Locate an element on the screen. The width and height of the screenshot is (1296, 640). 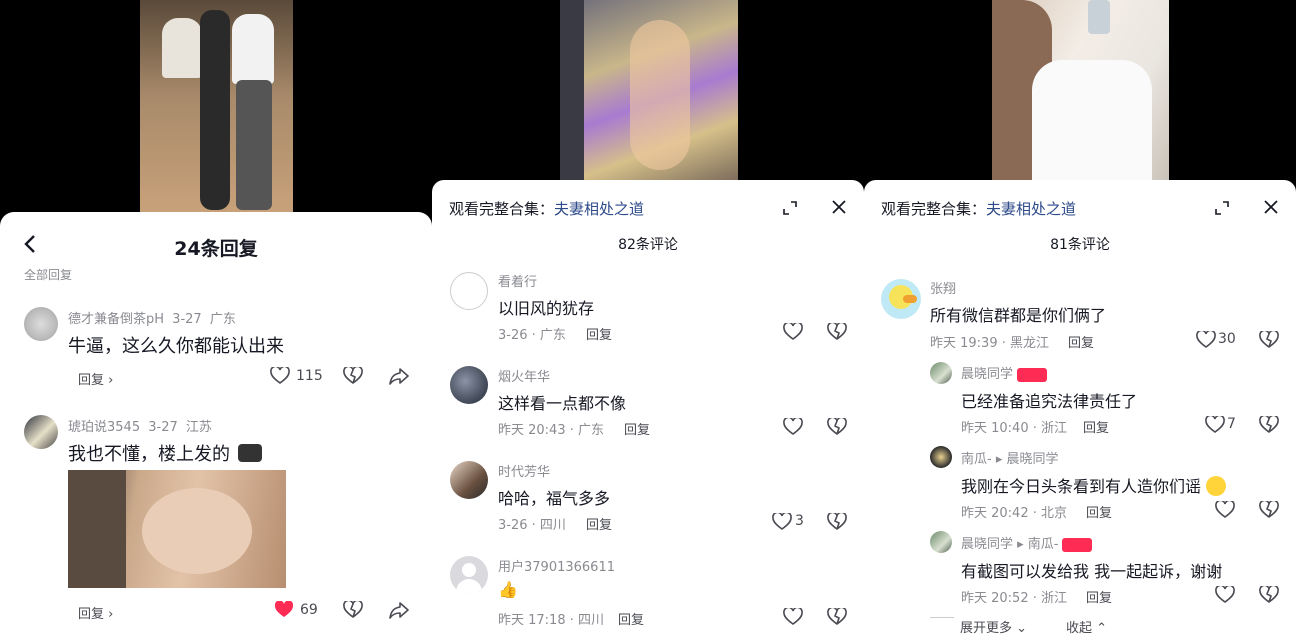
comment-text: 已经准备追究法律责任了 is located at coordinates (1049, 401).